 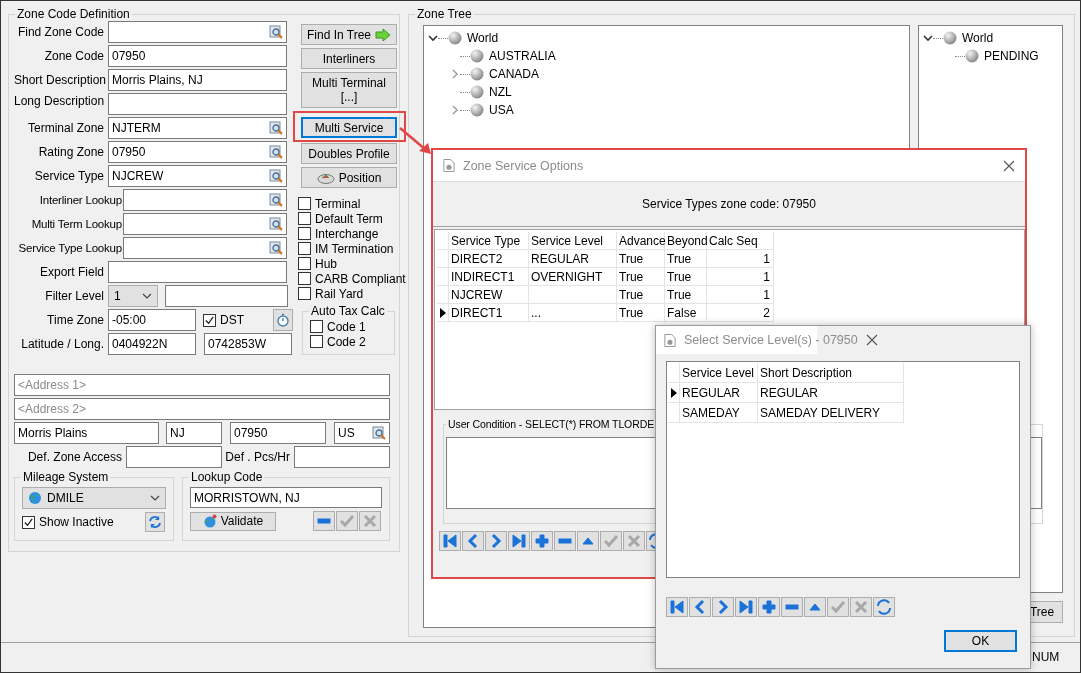 I want to click on arrow-right-icon, so click(x=383, y=34).